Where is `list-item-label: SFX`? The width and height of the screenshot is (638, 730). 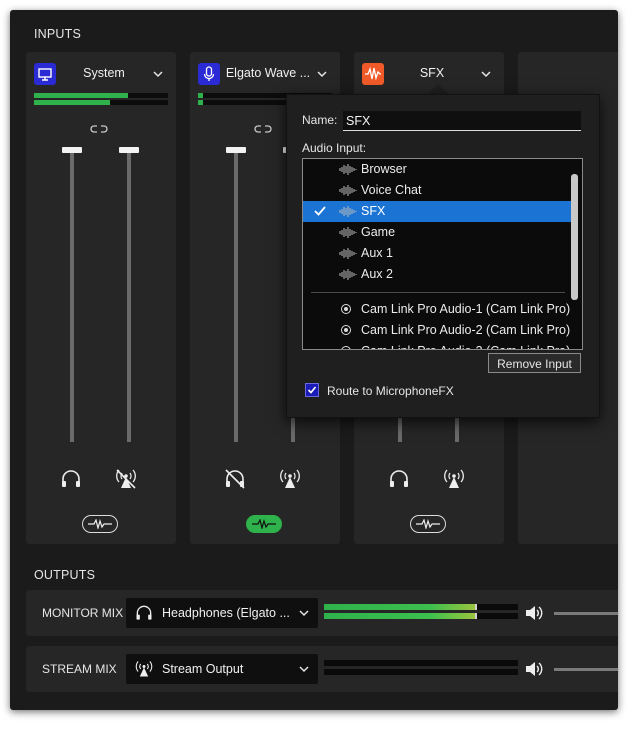 list-item-label: SFX is located at coordinates (373, 211).